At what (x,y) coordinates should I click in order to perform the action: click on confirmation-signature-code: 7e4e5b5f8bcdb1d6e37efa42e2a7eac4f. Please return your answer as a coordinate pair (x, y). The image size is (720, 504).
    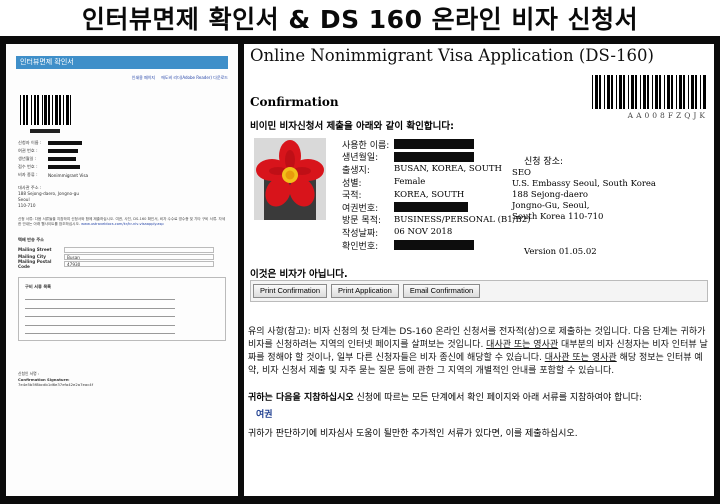
    Looking at the image, I should click on (56, 385).